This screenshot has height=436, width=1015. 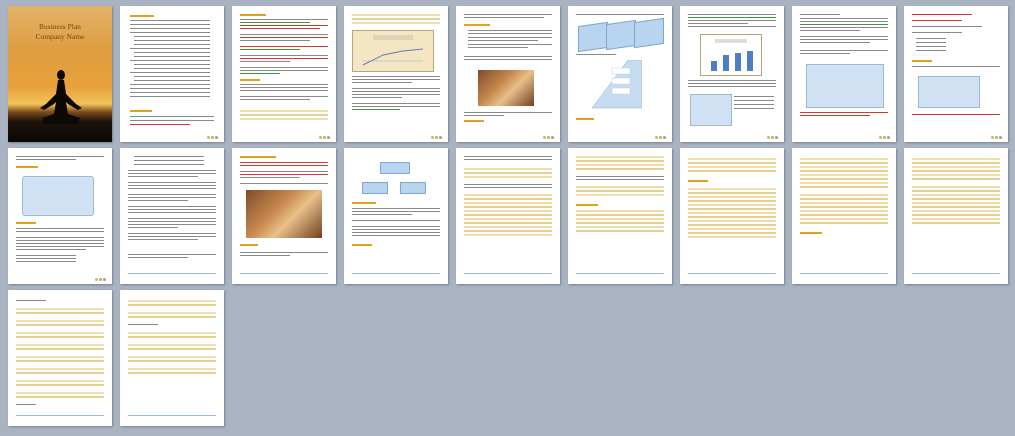 What do you see at coordinates (620, 216) in the screenshot?
I see `page-thumbnail-15-tables` at bounding box center [620, 216].